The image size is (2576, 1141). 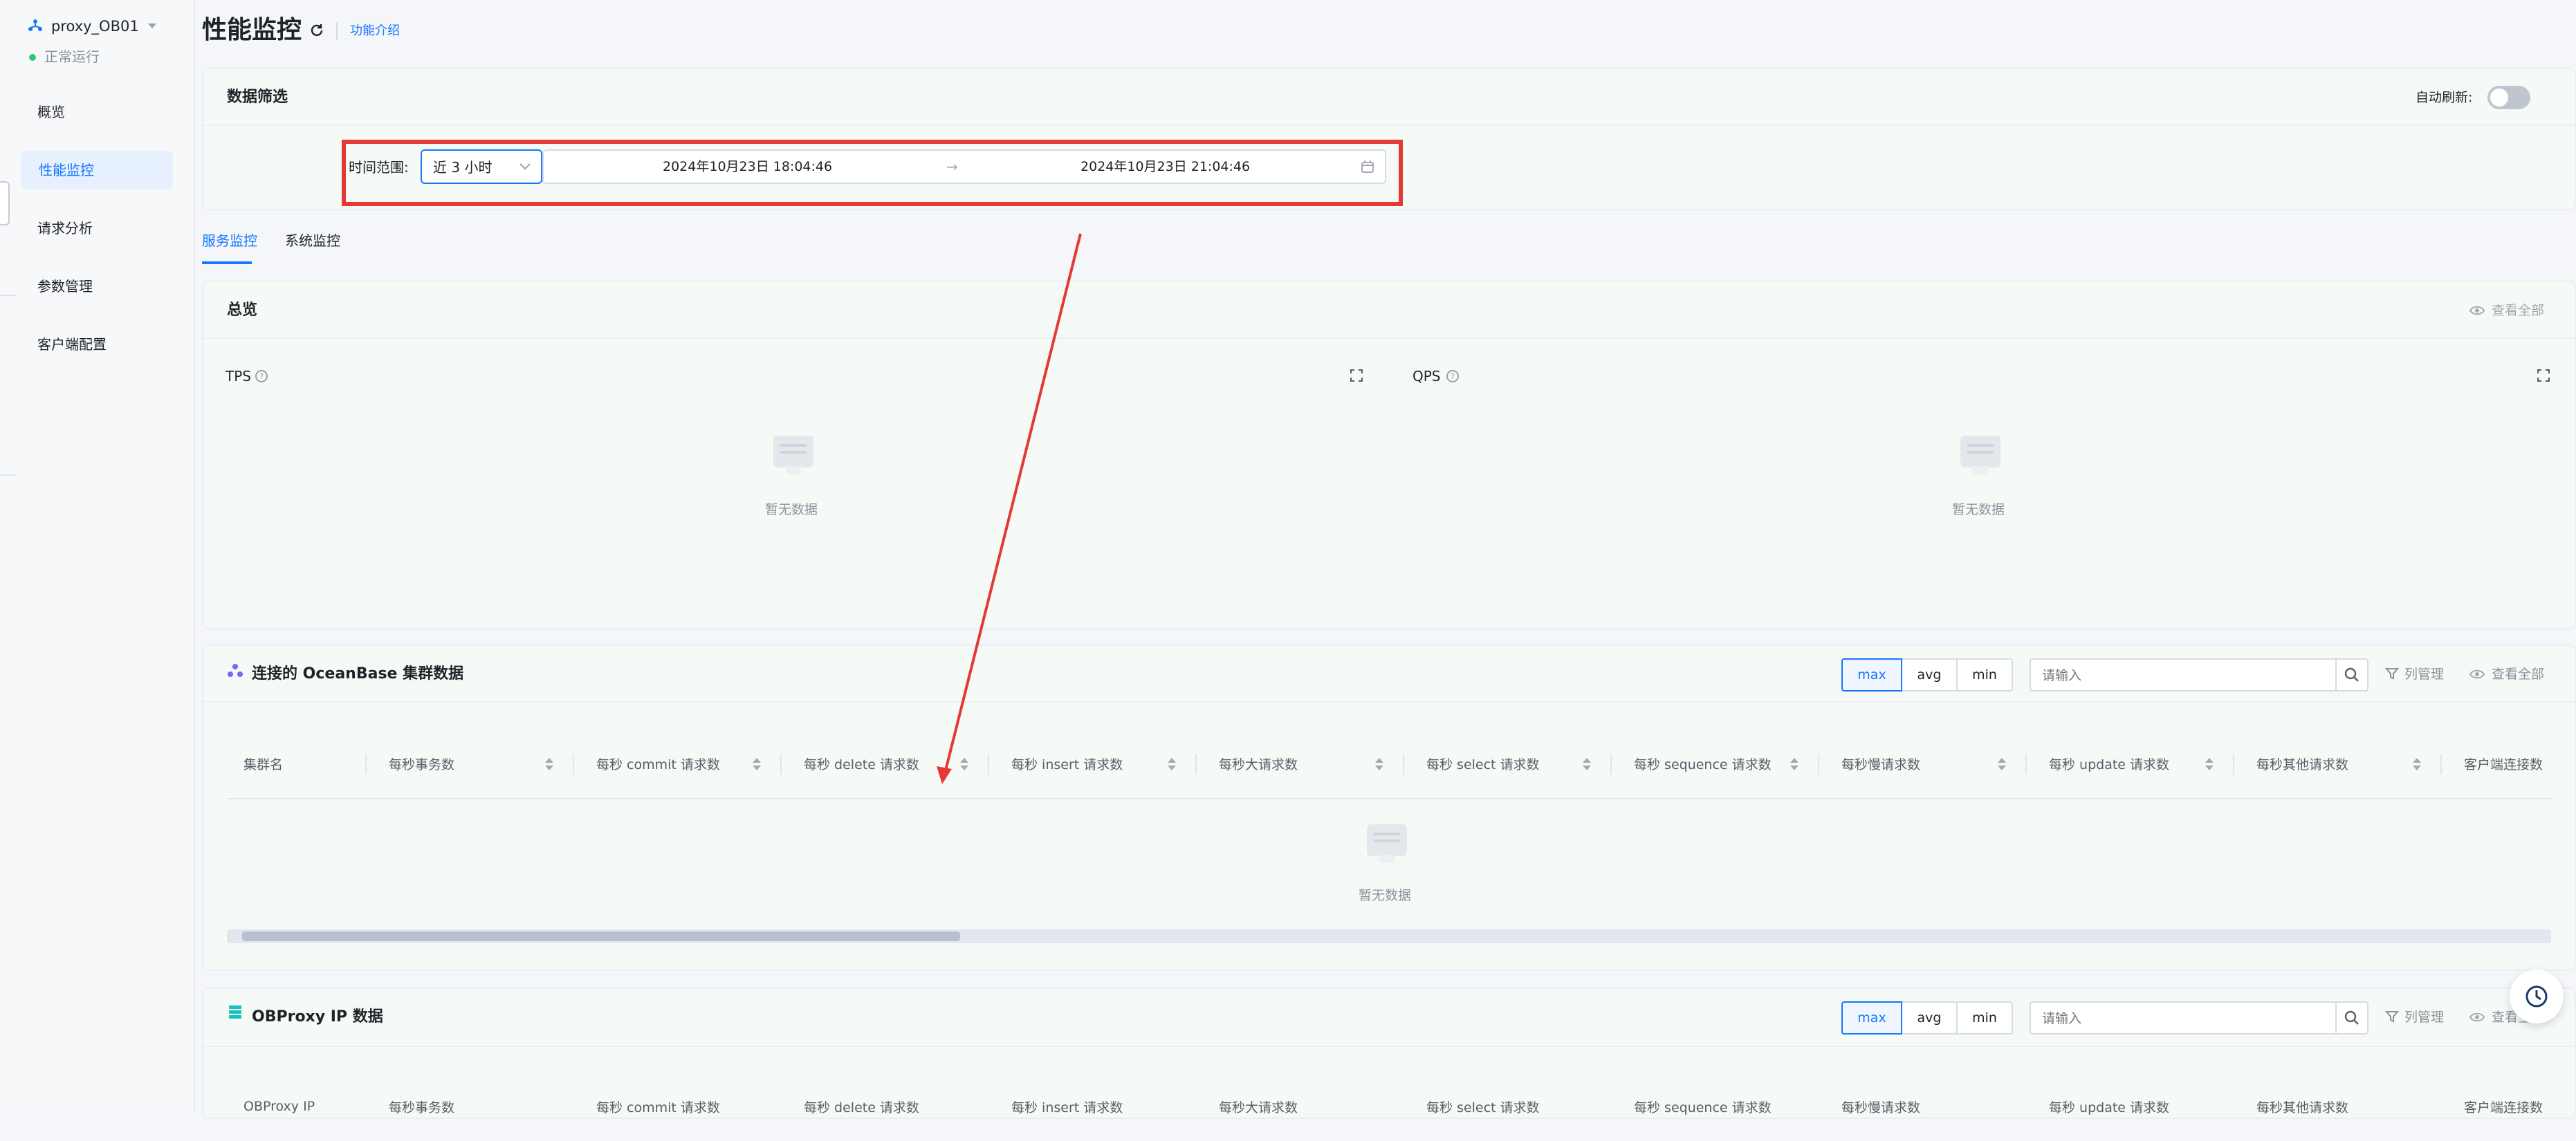 I want to click on status-dot, so click(x=32, y=57).